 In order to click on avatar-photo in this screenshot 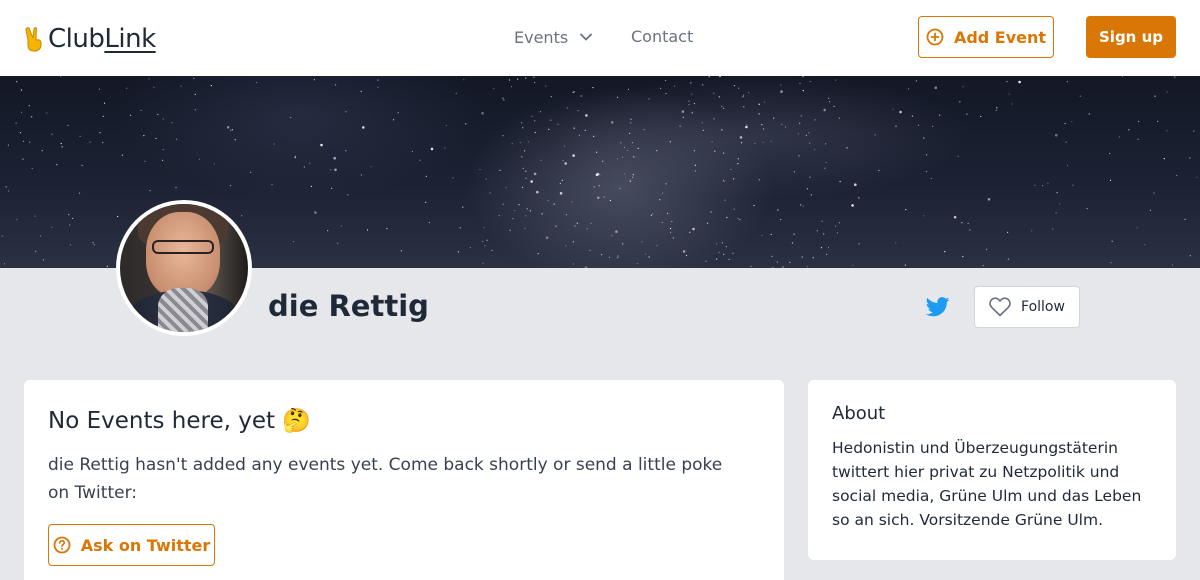, I will do `click(184, 268)`.